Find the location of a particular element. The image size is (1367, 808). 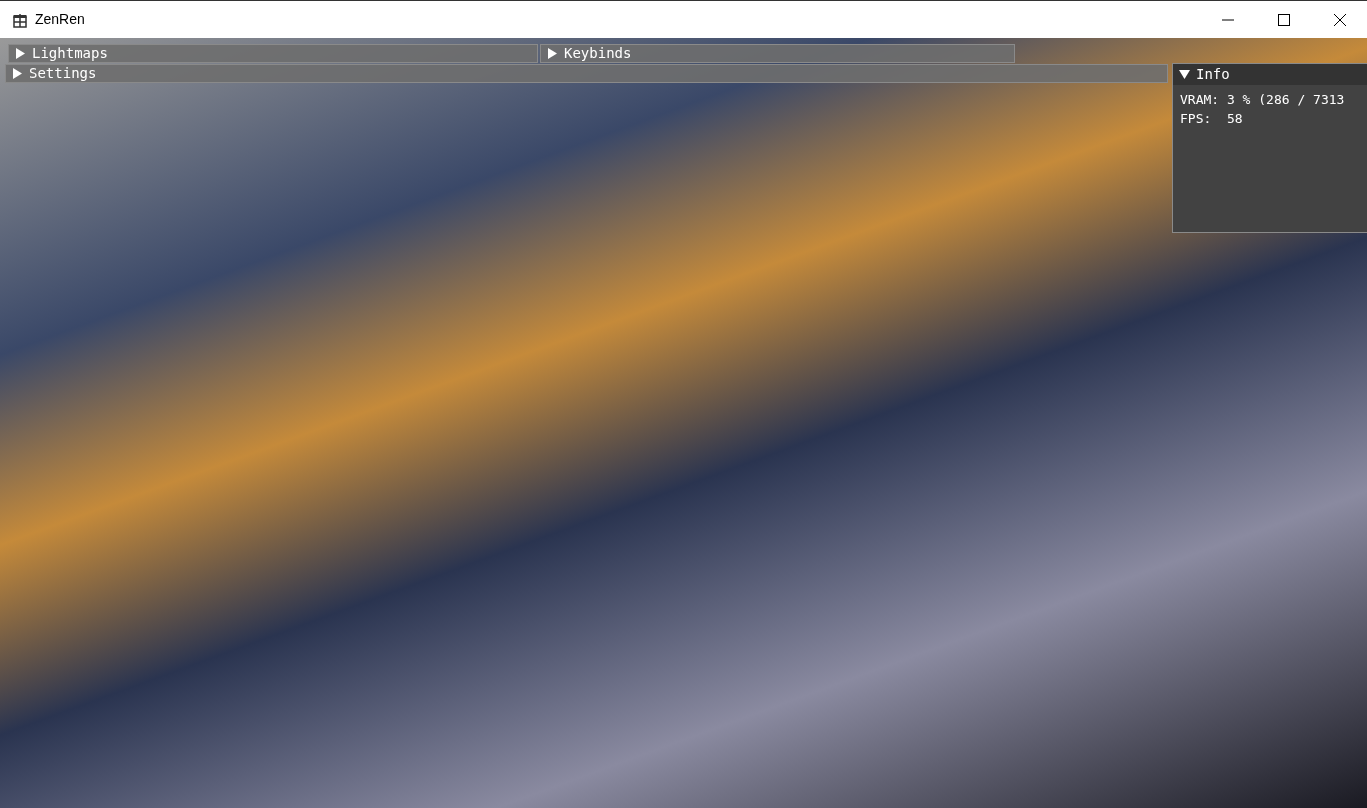

info-text: VRAM: 3 % (286 / 7313 is located at coordinates (1263, 100).